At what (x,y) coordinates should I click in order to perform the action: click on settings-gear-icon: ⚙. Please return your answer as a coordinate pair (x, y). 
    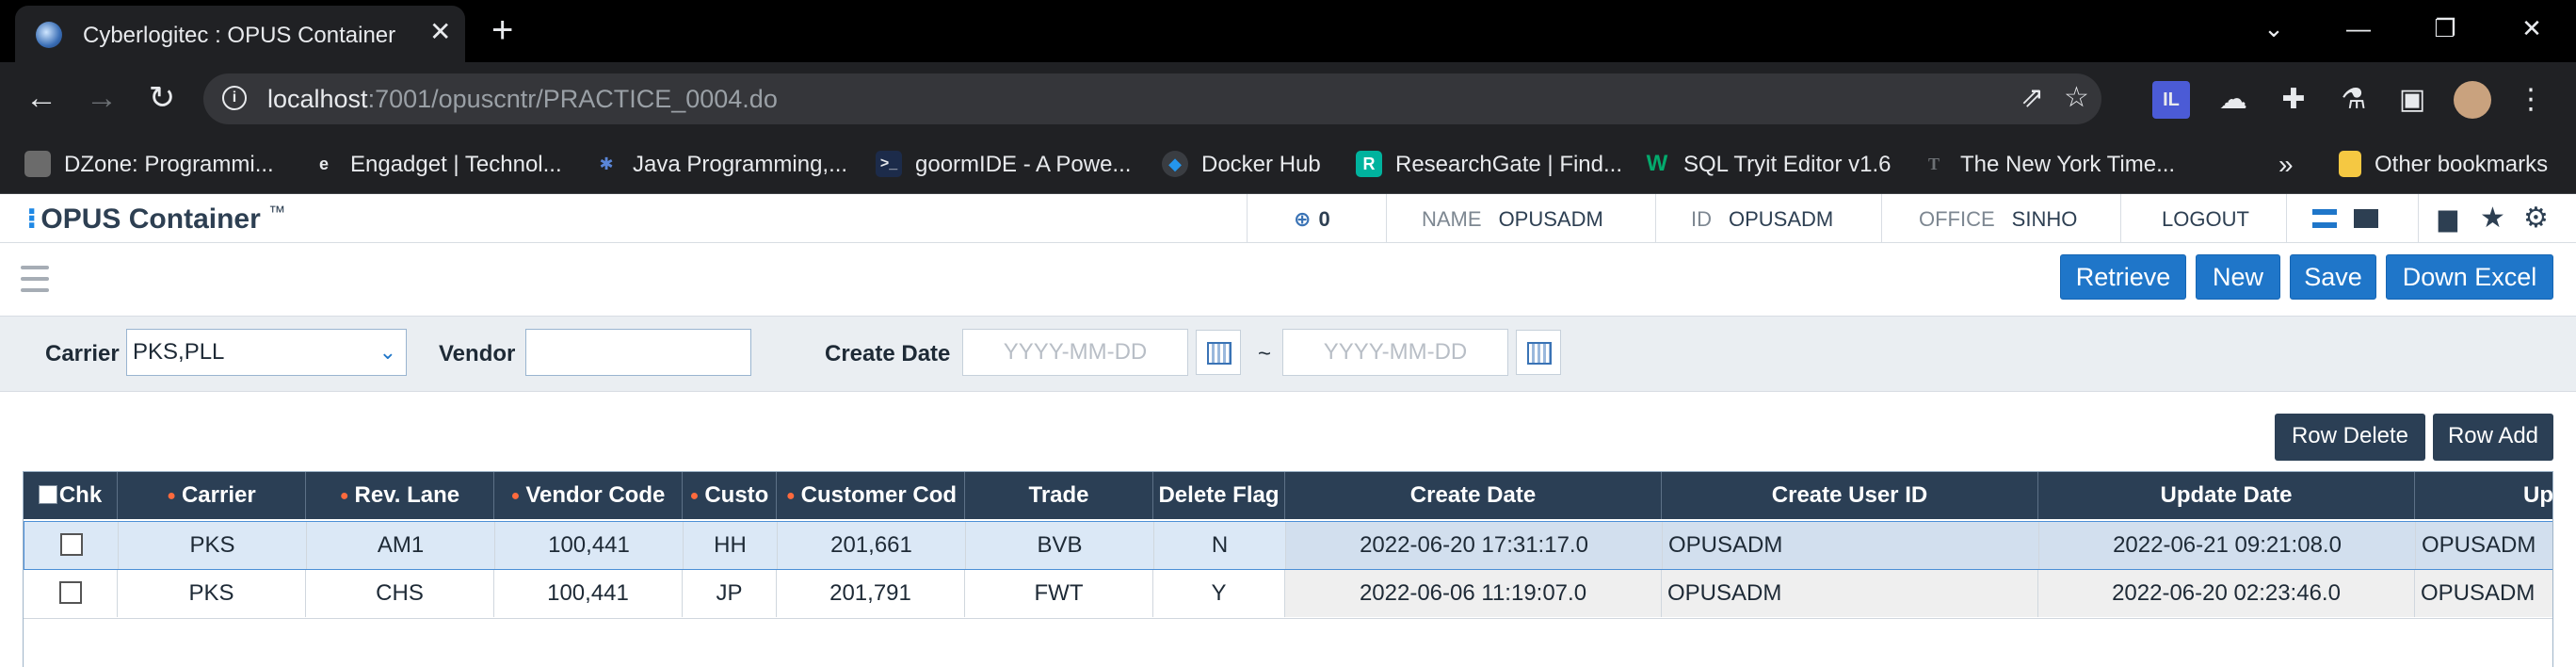
    Looking at the image, I should click on (2536, 218).